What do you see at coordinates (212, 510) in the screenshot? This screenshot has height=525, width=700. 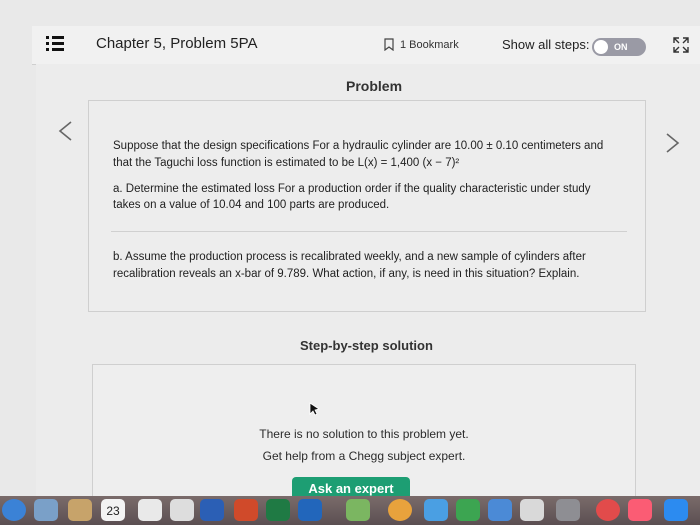 I see `word-icon` at bounding box center [212, 510].